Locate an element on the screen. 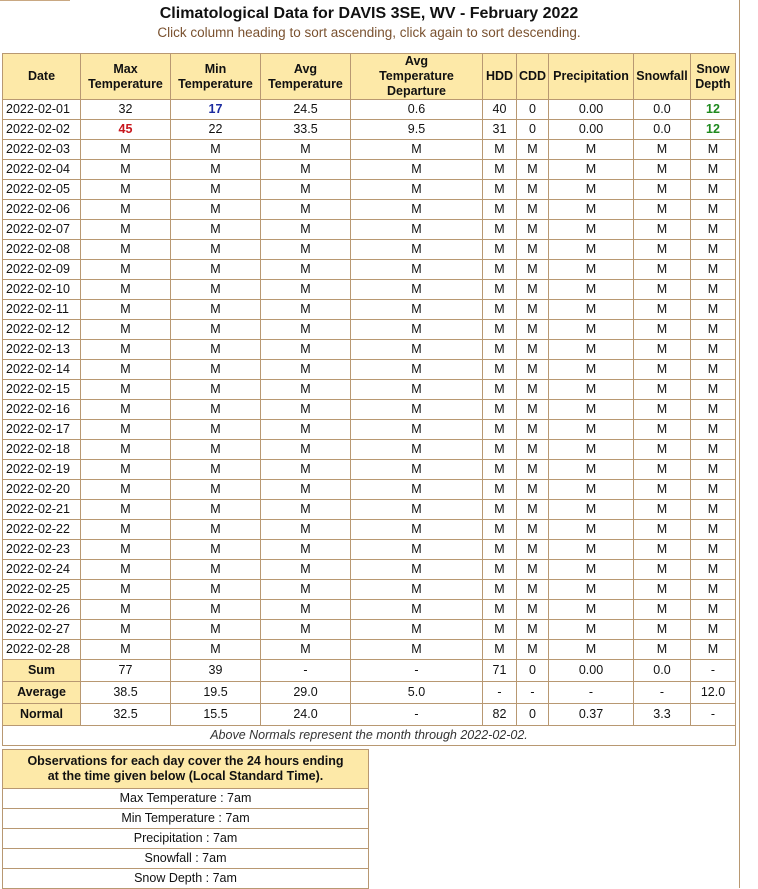 The width and height of the screenshot is (758, 889). col-header-avg-temperature-departure: Avg Temperature Departure is located at coordinates (416, 76).